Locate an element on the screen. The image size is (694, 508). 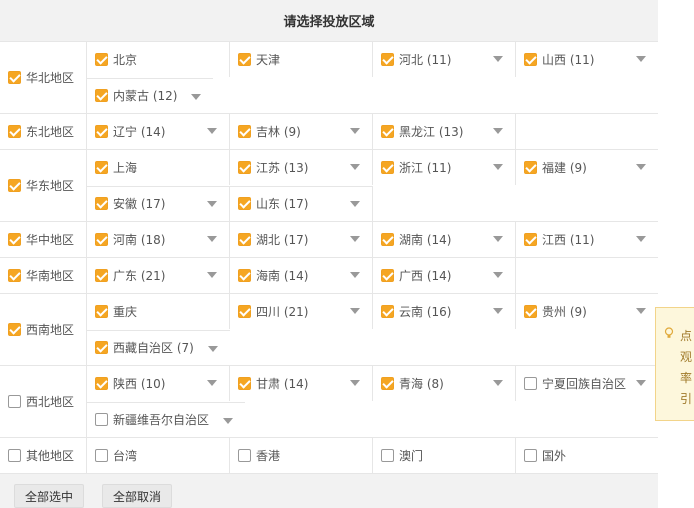
province-item: 云南 (16) is located at coordinates (444, 311).